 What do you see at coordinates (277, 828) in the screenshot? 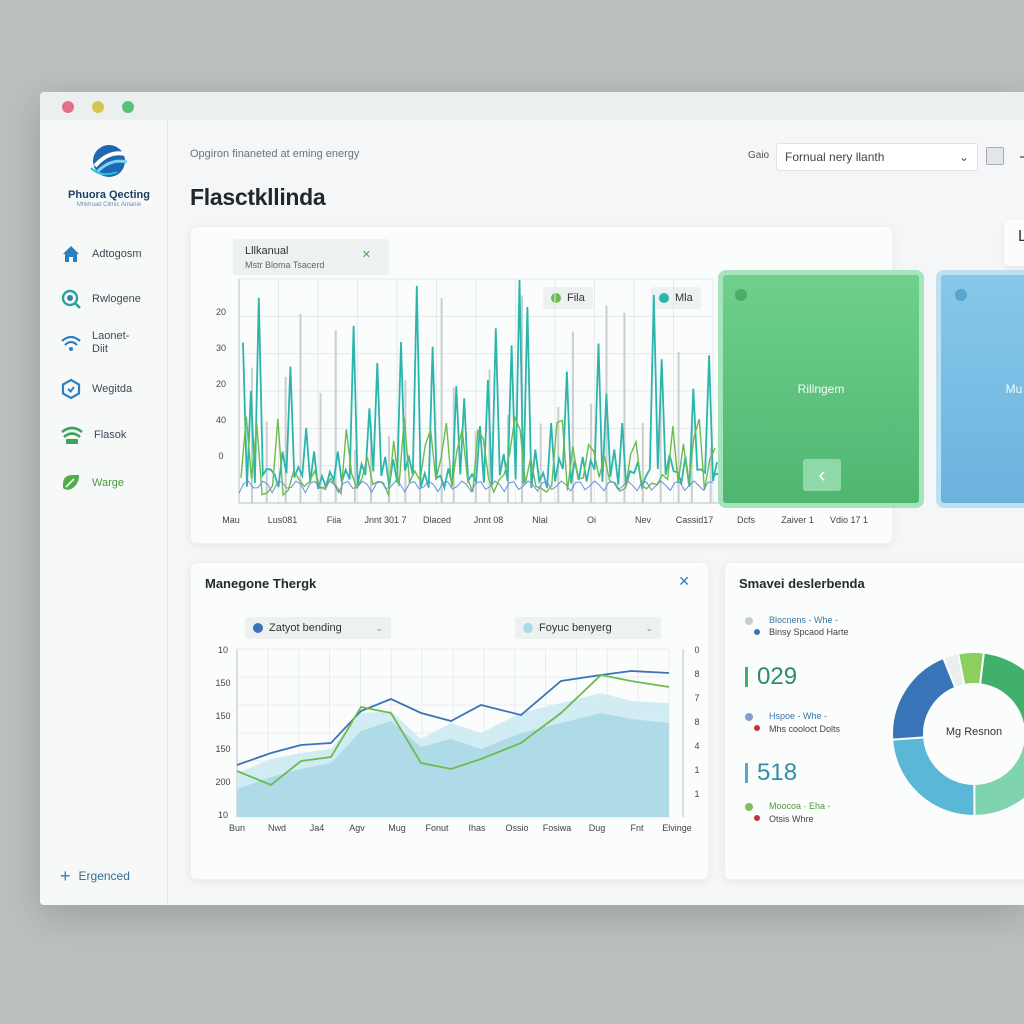
I see `x-tick-label: Nwd` at bounding box center [277, 828].